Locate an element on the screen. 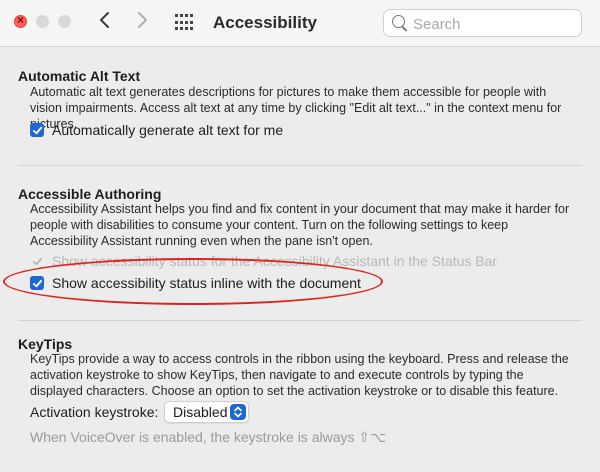  alt-text-checkbox-label: Automatically generate alt text for me is located at coordinates (168, 130).